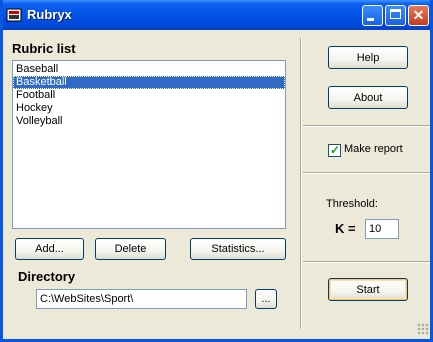  Describe the element at coordinates (149, 69) in the screenshot. I see `list-item: Baseball` at that location.